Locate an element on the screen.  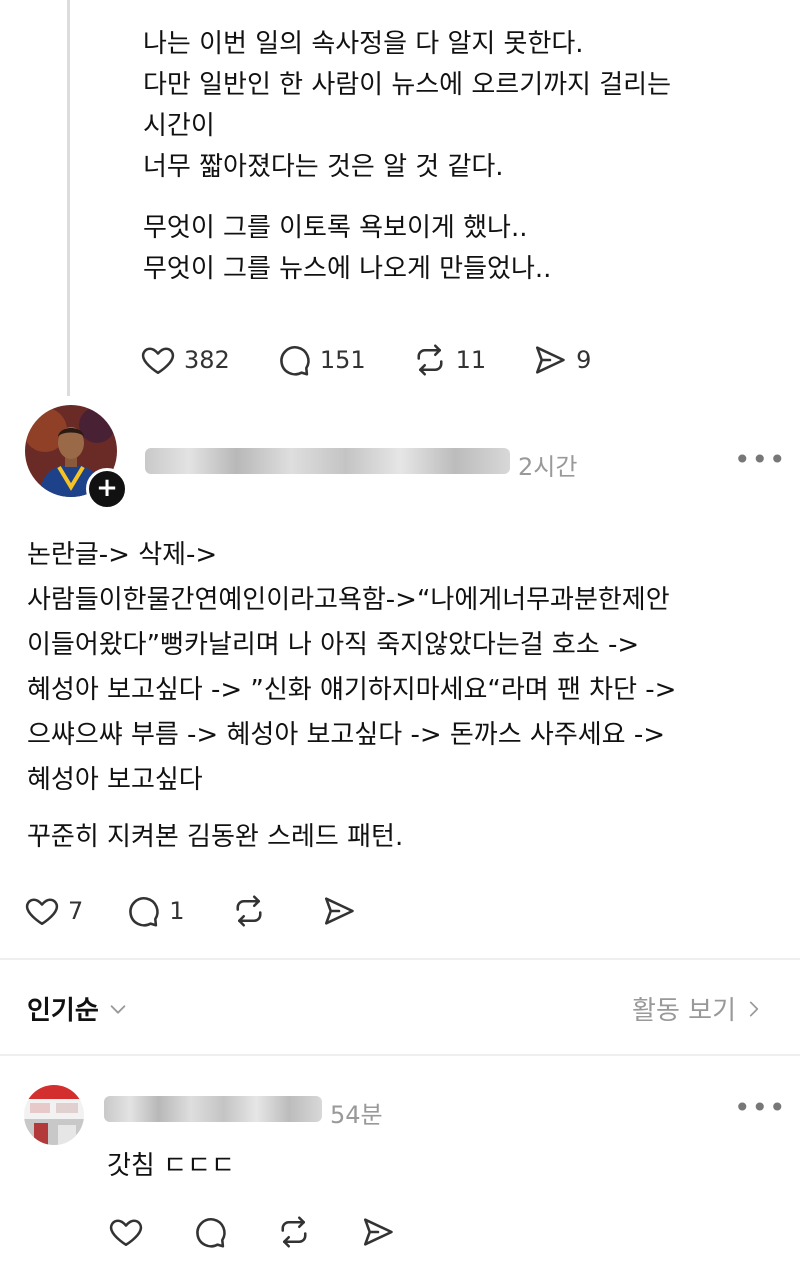
like-button is located at coordinates (126, 1232).